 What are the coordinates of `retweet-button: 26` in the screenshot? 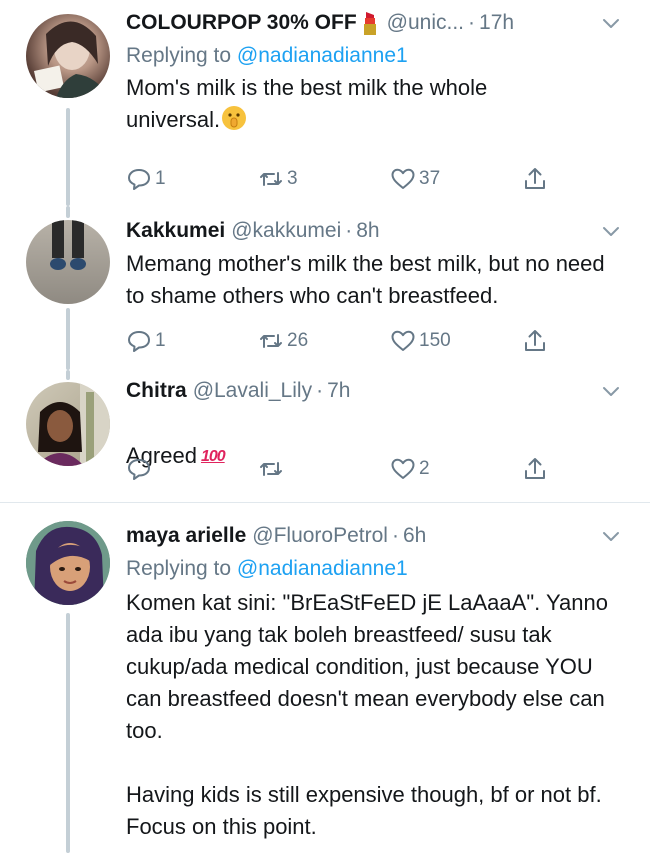 It's located at (283, 341).